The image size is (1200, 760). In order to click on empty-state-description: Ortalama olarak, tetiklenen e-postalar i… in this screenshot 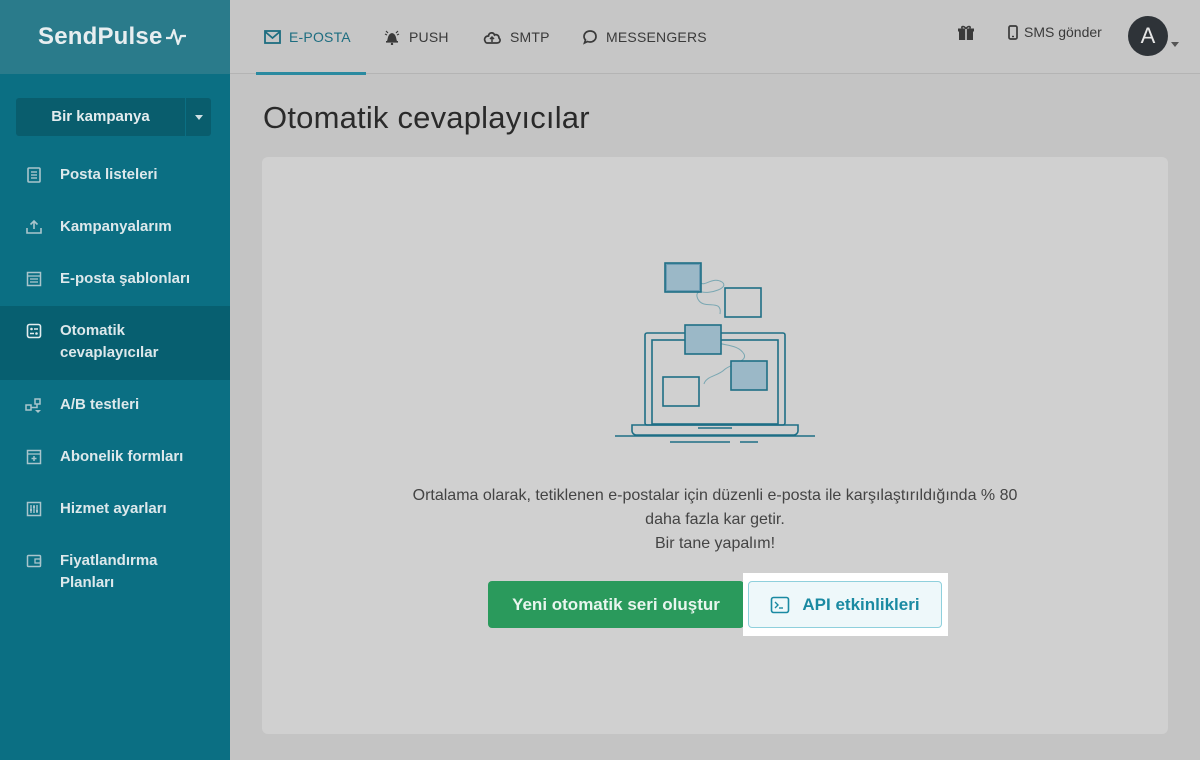, I will do `click(715, 520)`.